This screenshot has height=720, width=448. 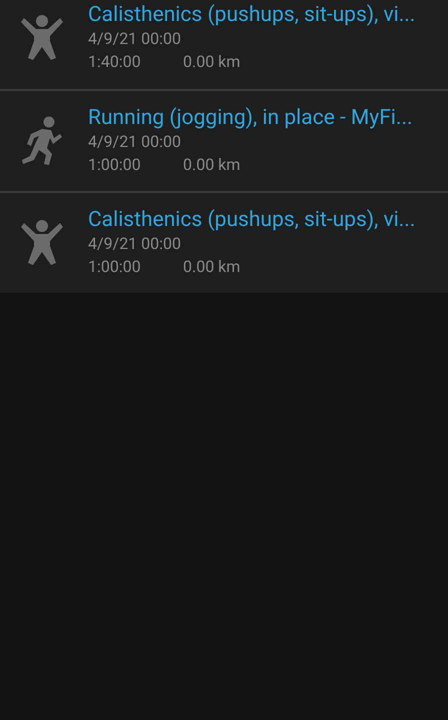 What do you see at coordinates (224, 140) in the screenshot?
I see `activity-row: Running (jogging), in place - MyFi... 4/9/21 00:00 1:00:00 0.00 km` at bounding box center [224, 140].